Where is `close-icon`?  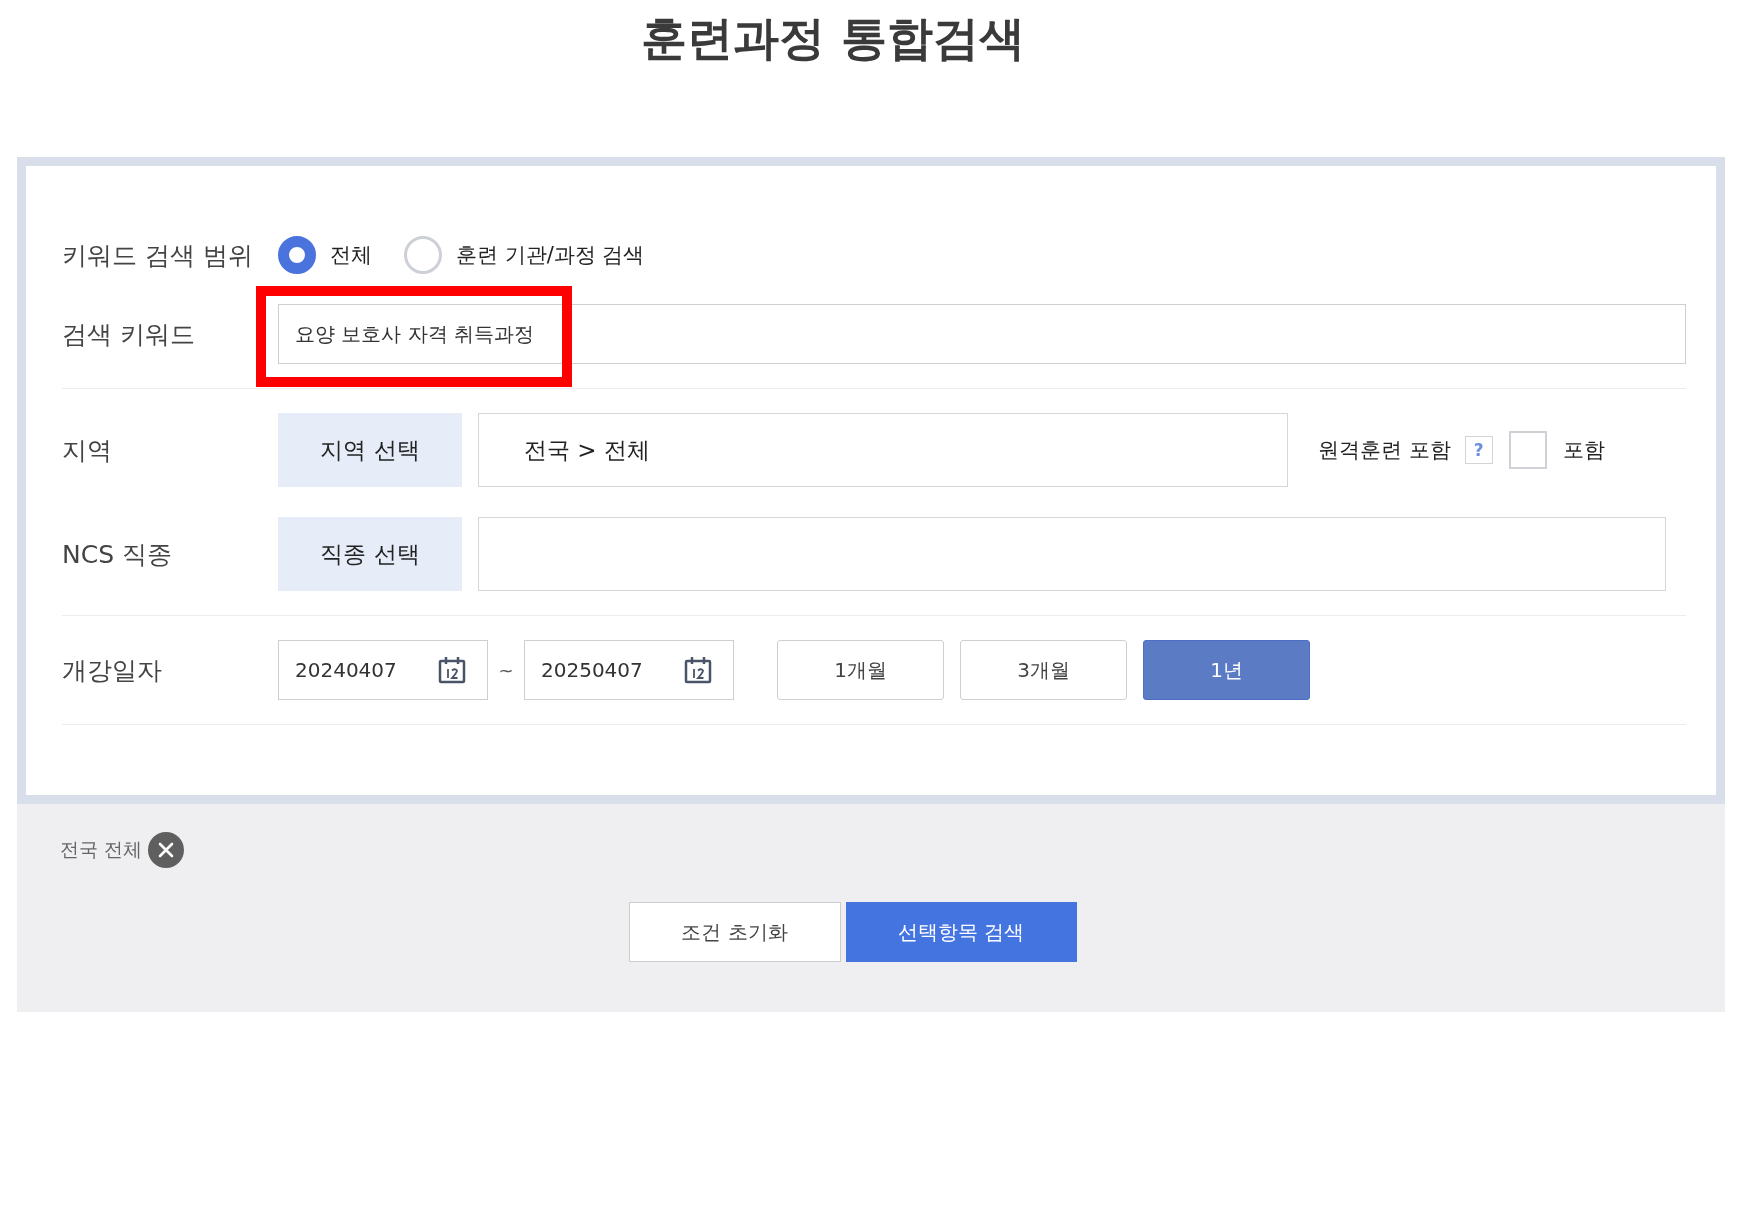 close-icon is located at coordinates (166, 850).